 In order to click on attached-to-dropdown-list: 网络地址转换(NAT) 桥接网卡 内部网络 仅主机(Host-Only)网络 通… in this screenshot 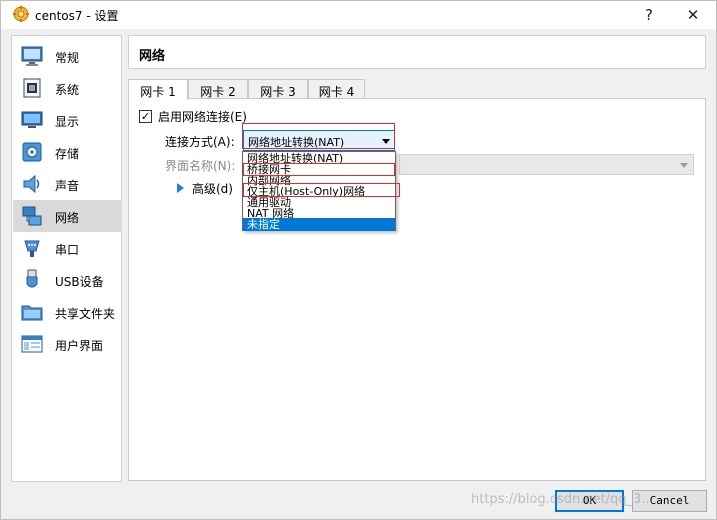, I will do `click(319, 191)`.